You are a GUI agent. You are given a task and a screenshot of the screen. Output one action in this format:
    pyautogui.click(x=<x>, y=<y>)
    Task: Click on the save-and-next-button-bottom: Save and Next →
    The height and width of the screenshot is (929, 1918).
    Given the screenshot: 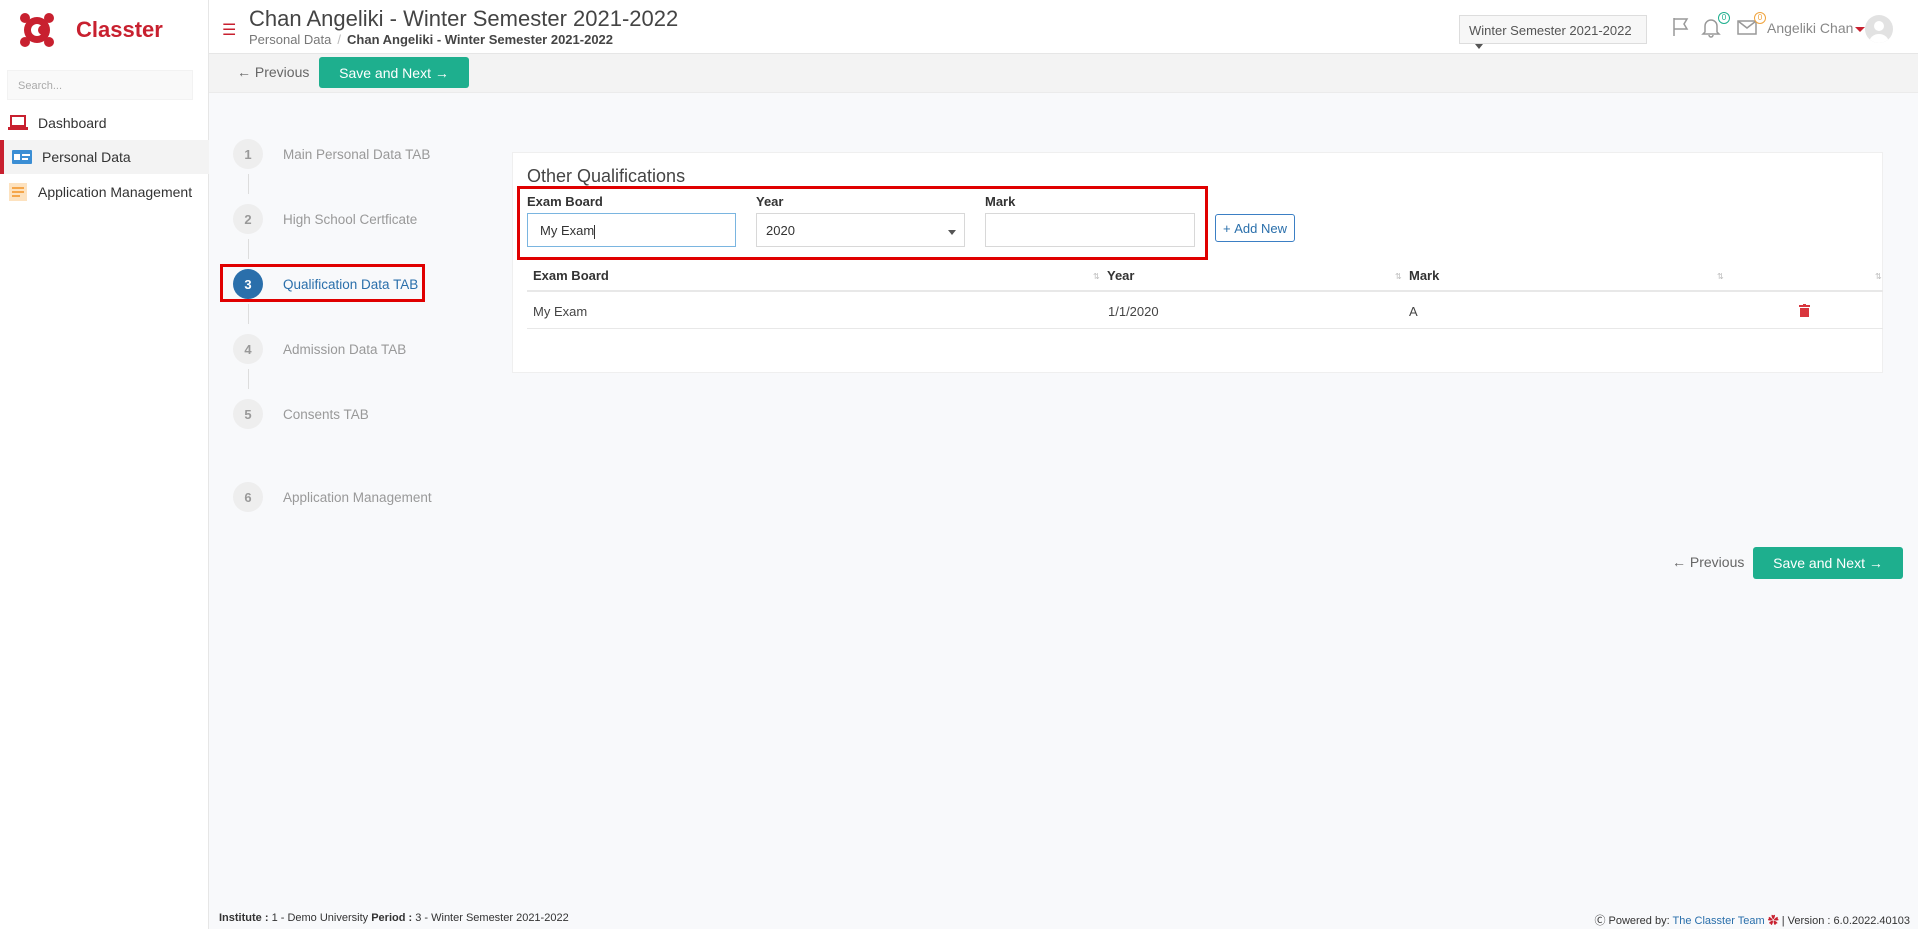 What is the action you would take?
    pyautogui.click(x=1828, y=563)
    